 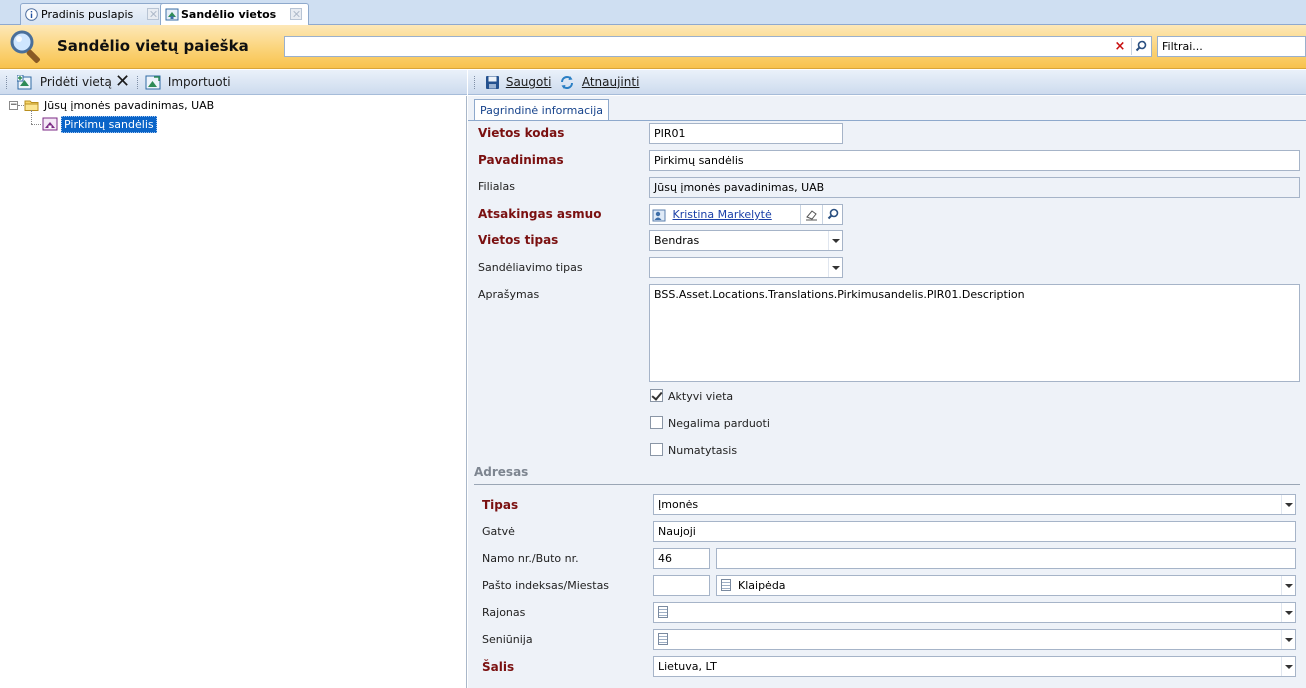 What do you see at coordinates (24, 82) in the screenshot?
I see `add-location-icon` at bounding box center [24, 82].